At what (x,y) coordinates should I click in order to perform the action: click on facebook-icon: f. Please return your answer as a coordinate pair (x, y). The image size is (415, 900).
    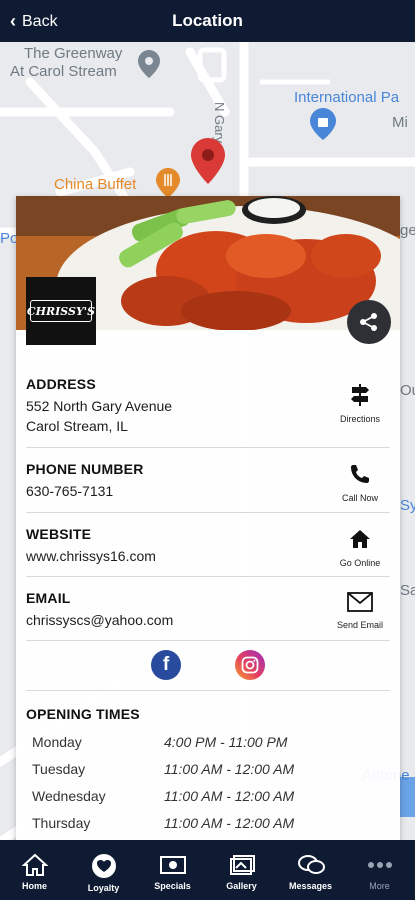
    Looking at the image, I should click on (166, 665).